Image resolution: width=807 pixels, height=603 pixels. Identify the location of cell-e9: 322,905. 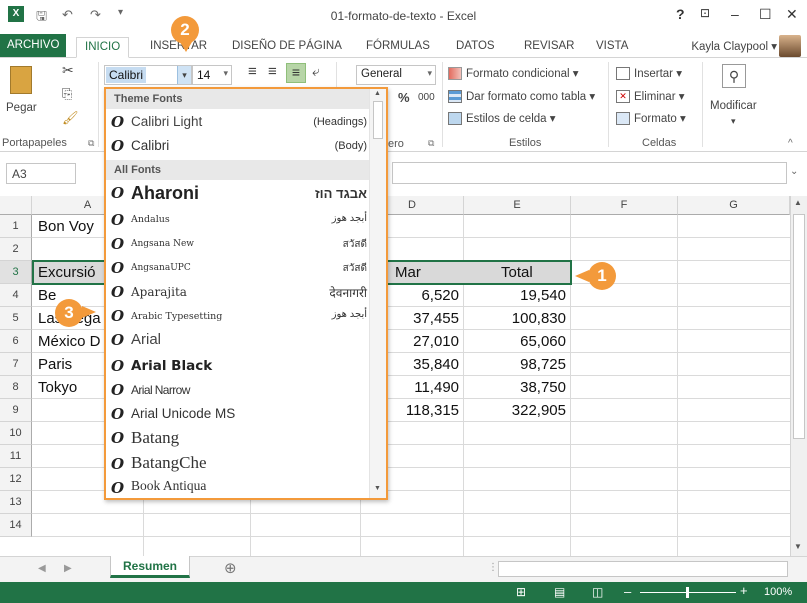
(518, 410).